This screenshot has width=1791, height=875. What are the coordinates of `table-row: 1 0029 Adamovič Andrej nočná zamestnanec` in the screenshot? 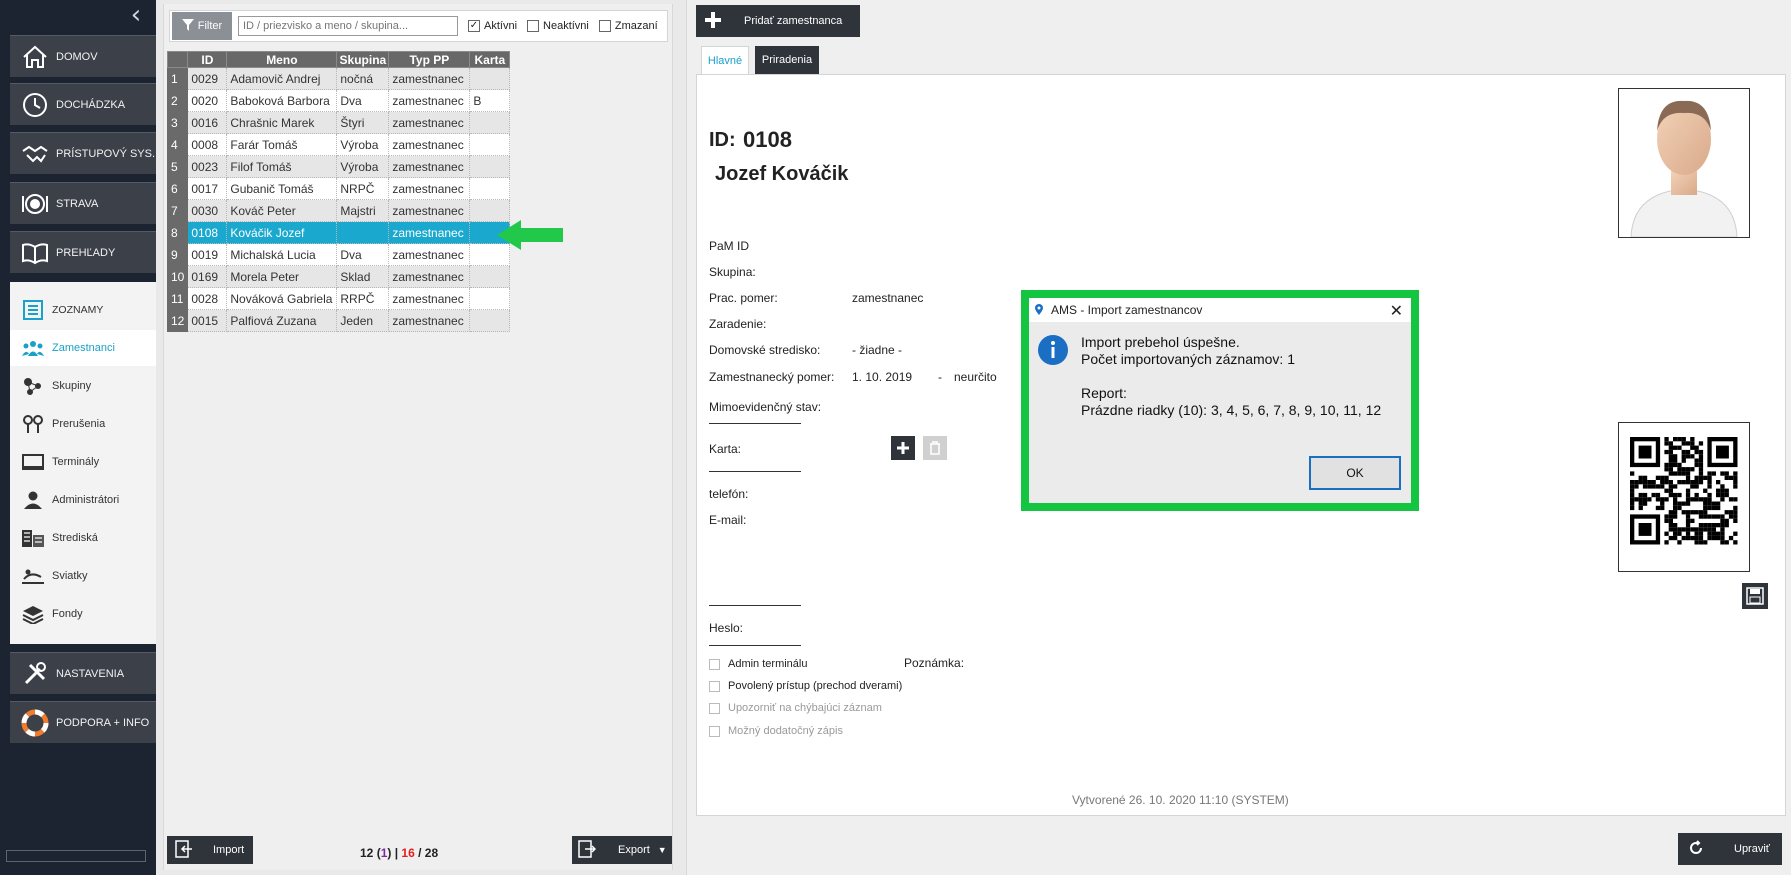 It's located at (338, 78).